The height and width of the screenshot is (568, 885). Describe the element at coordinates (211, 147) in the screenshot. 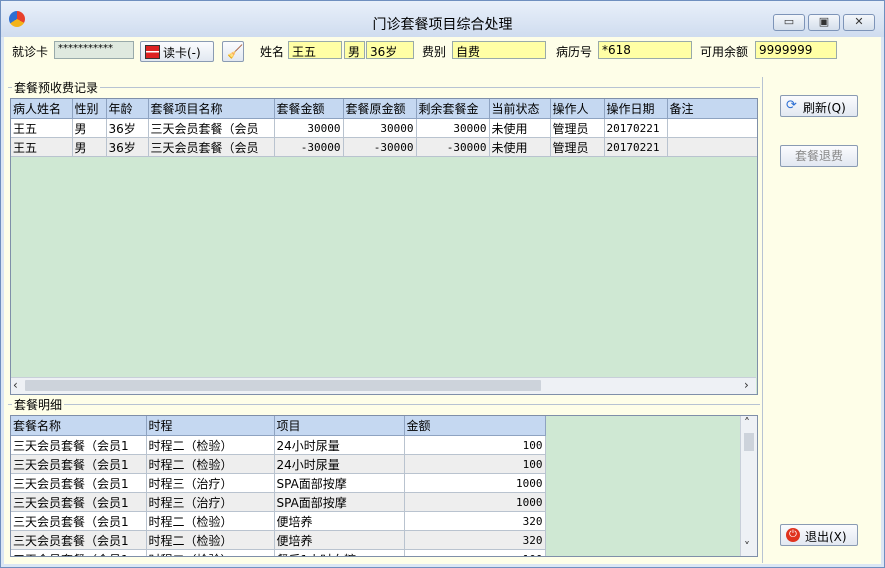

I see `table-cell: 三天会员套餐（会员` at that location.